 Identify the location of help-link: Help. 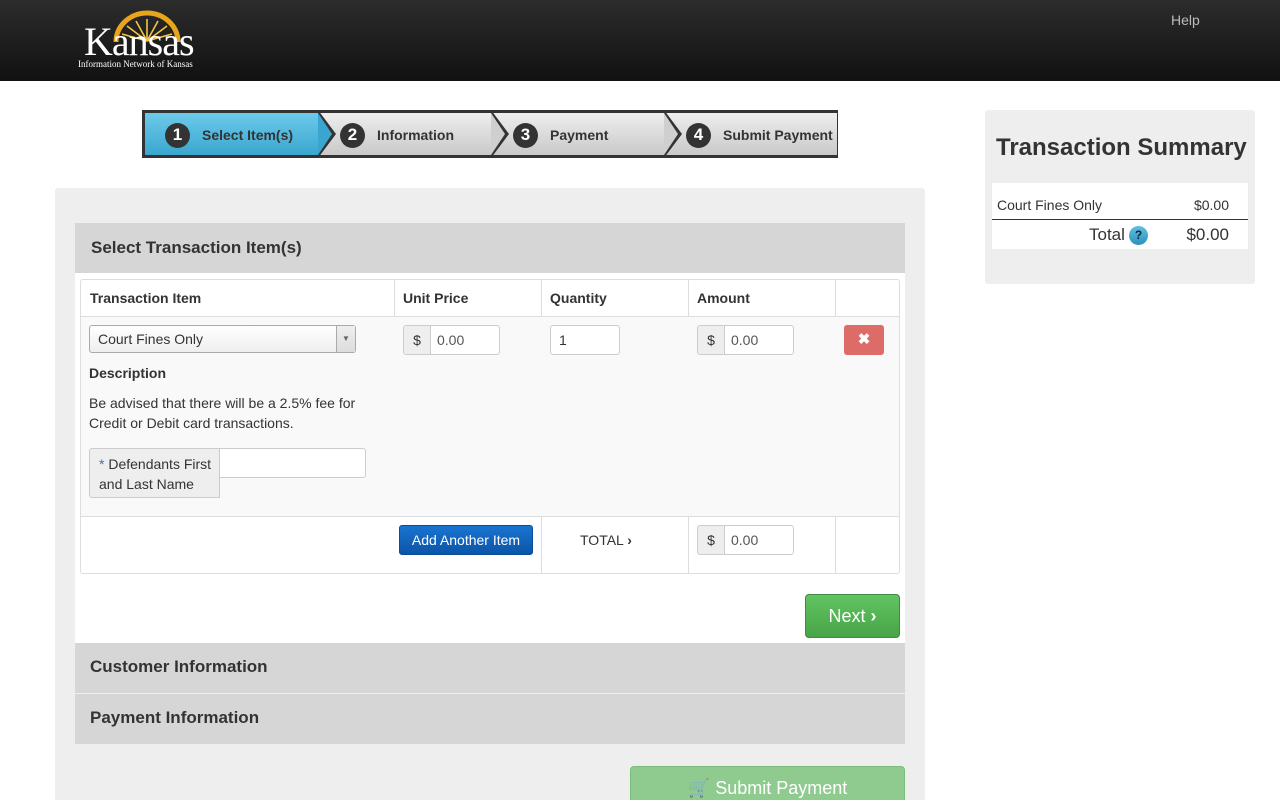
(1185, 20).